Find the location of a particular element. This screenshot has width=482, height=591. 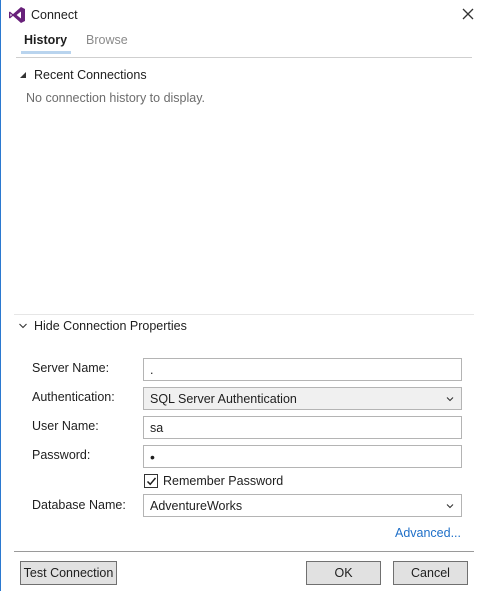

checkmark-icon is located at coordinates (151, 481).